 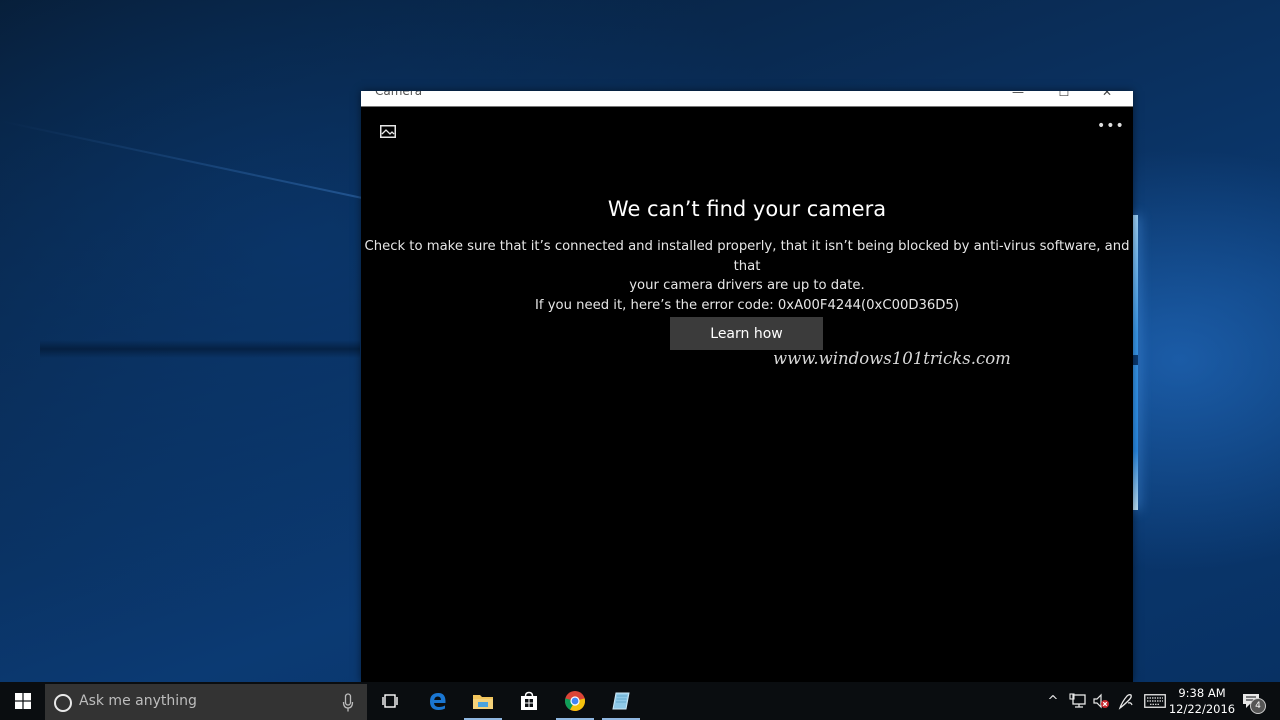 I want to click on clock-time: 9:38 AM, so click(x=1202, y=693).